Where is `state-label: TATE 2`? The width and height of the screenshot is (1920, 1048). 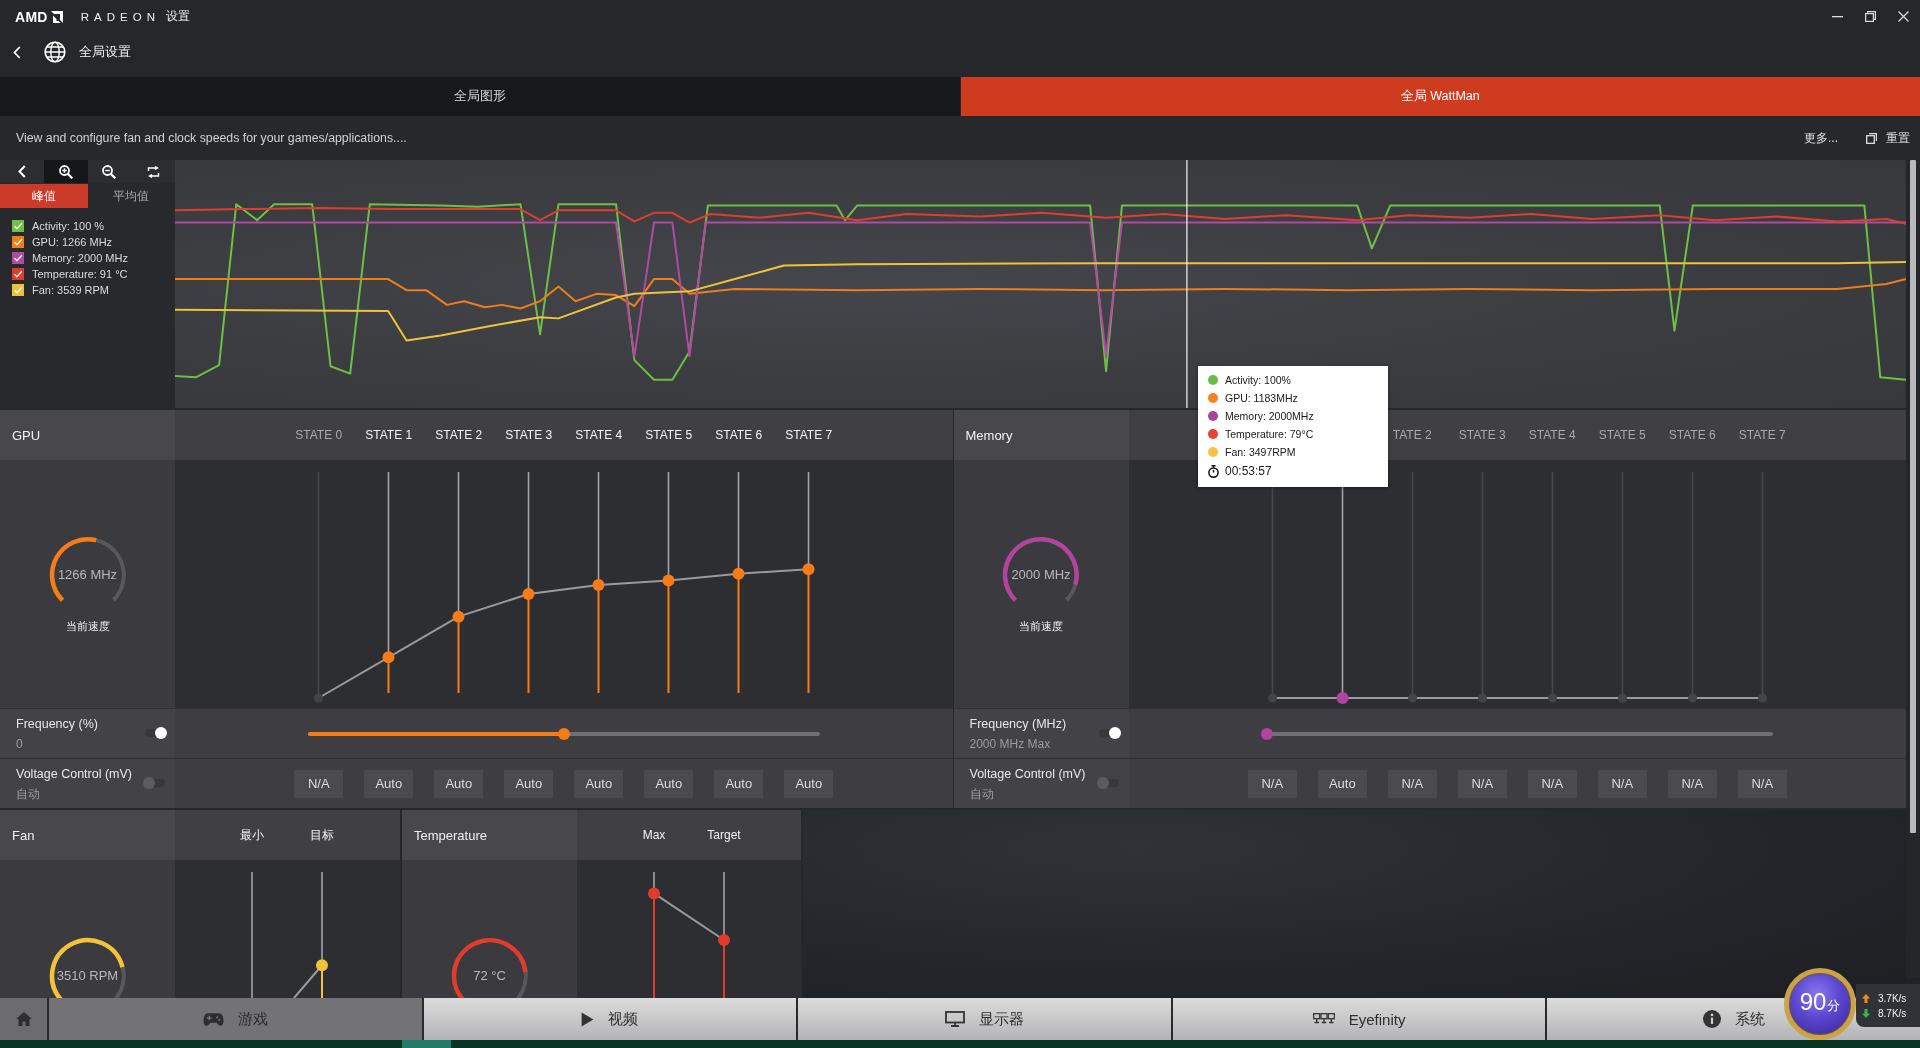 state-label: TATE 2 is located at coordinates (1412, 435).